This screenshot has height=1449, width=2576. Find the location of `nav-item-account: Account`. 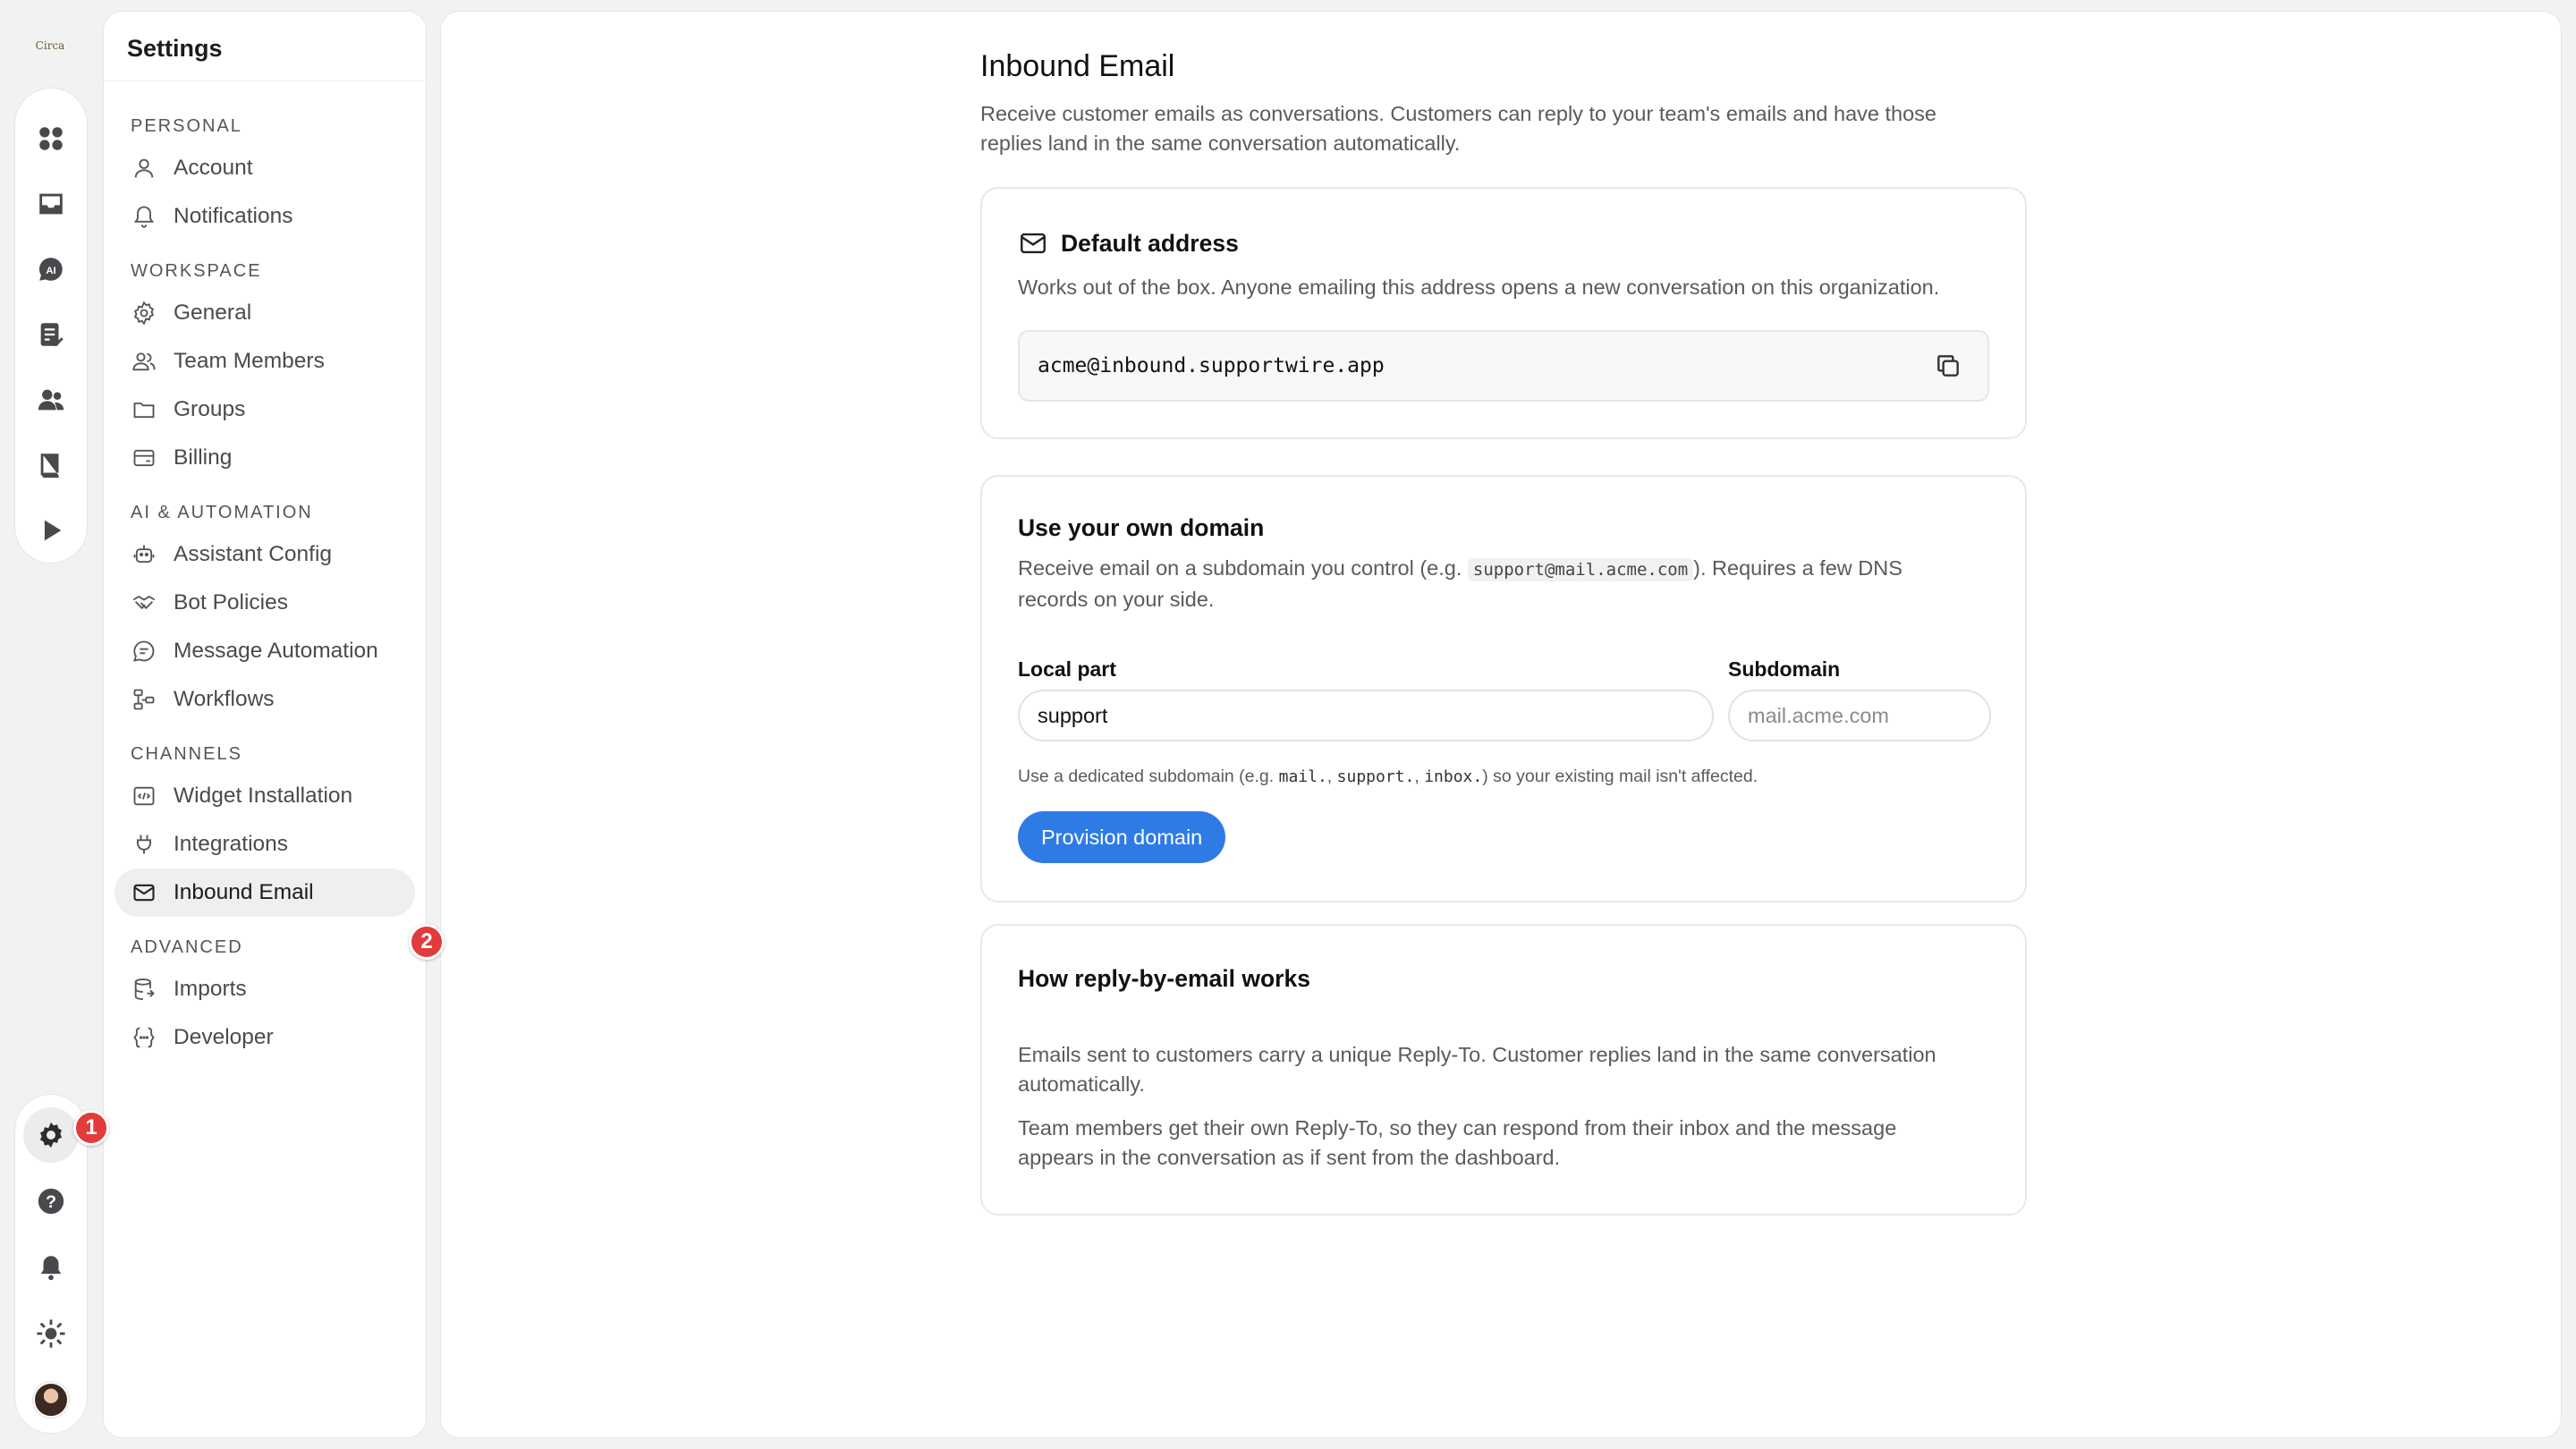

nav-item-account: Account is located at coordinates (264, 168).